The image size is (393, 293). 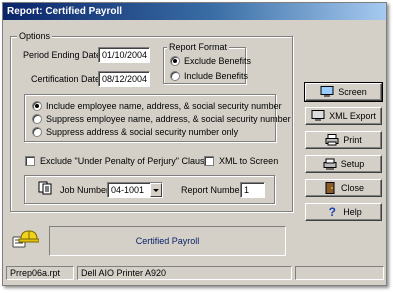 I want to click on certification-date-input: 08/12/2004, so click(x=124, y=79).